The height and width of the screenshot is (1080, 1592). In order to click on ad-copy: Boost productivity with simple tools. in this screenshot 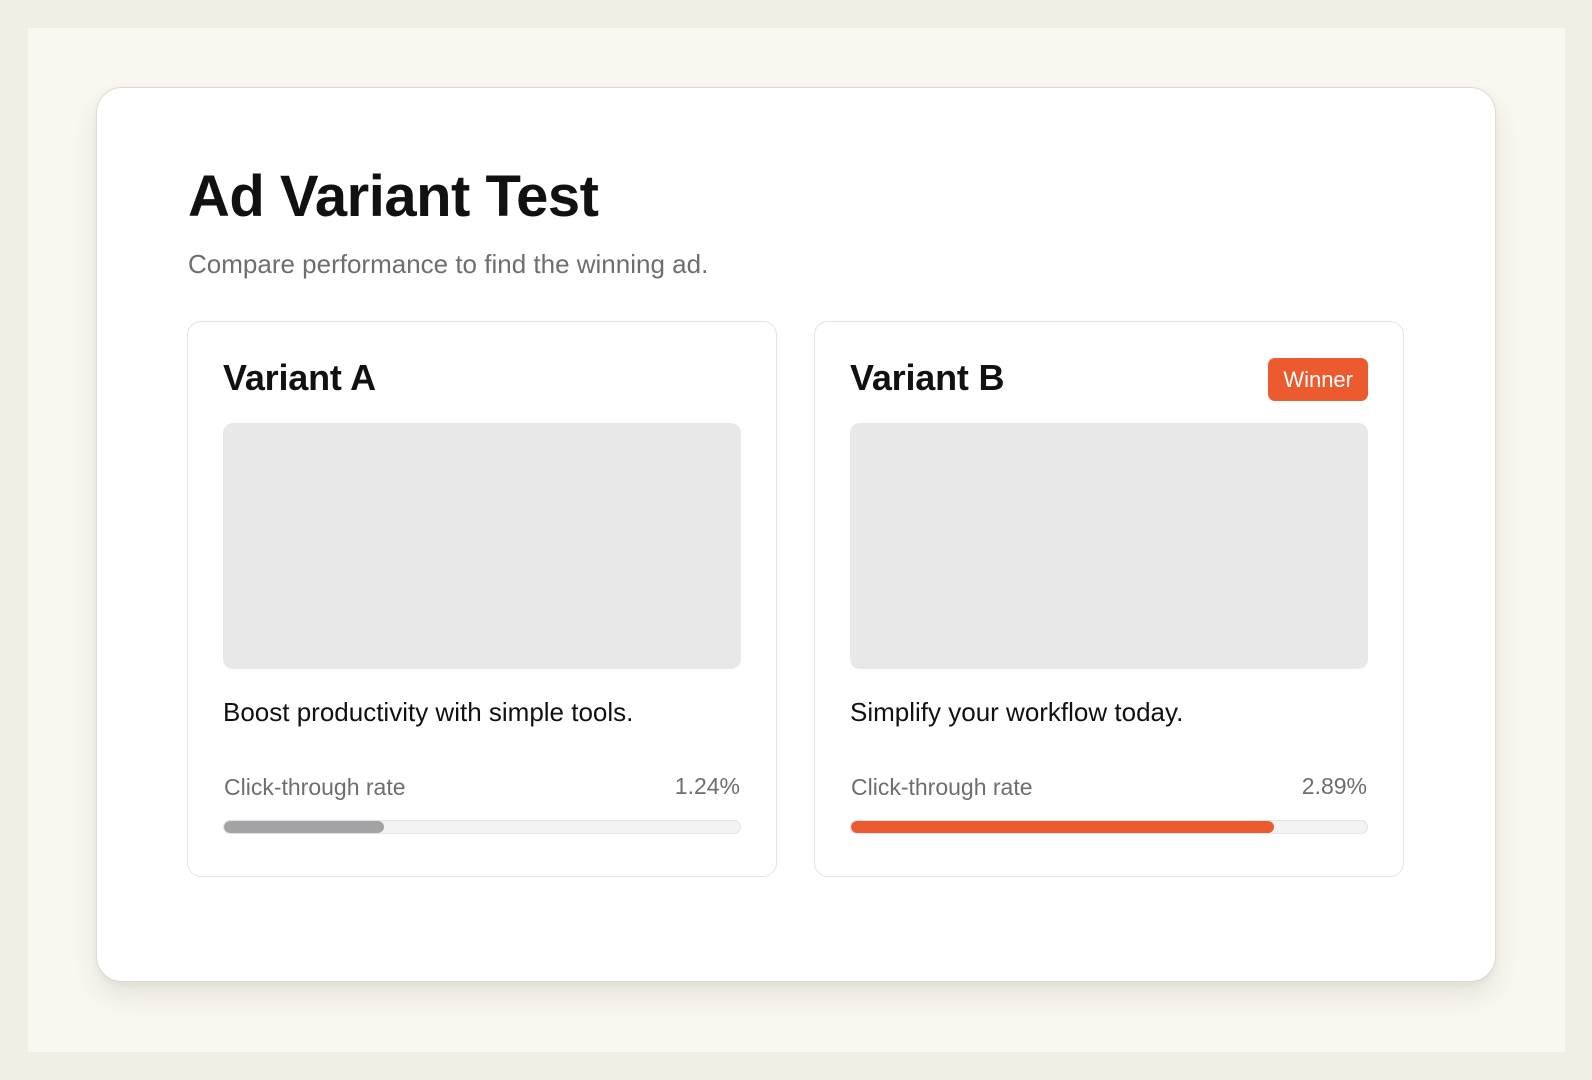, I will do `click(428, 712)`.